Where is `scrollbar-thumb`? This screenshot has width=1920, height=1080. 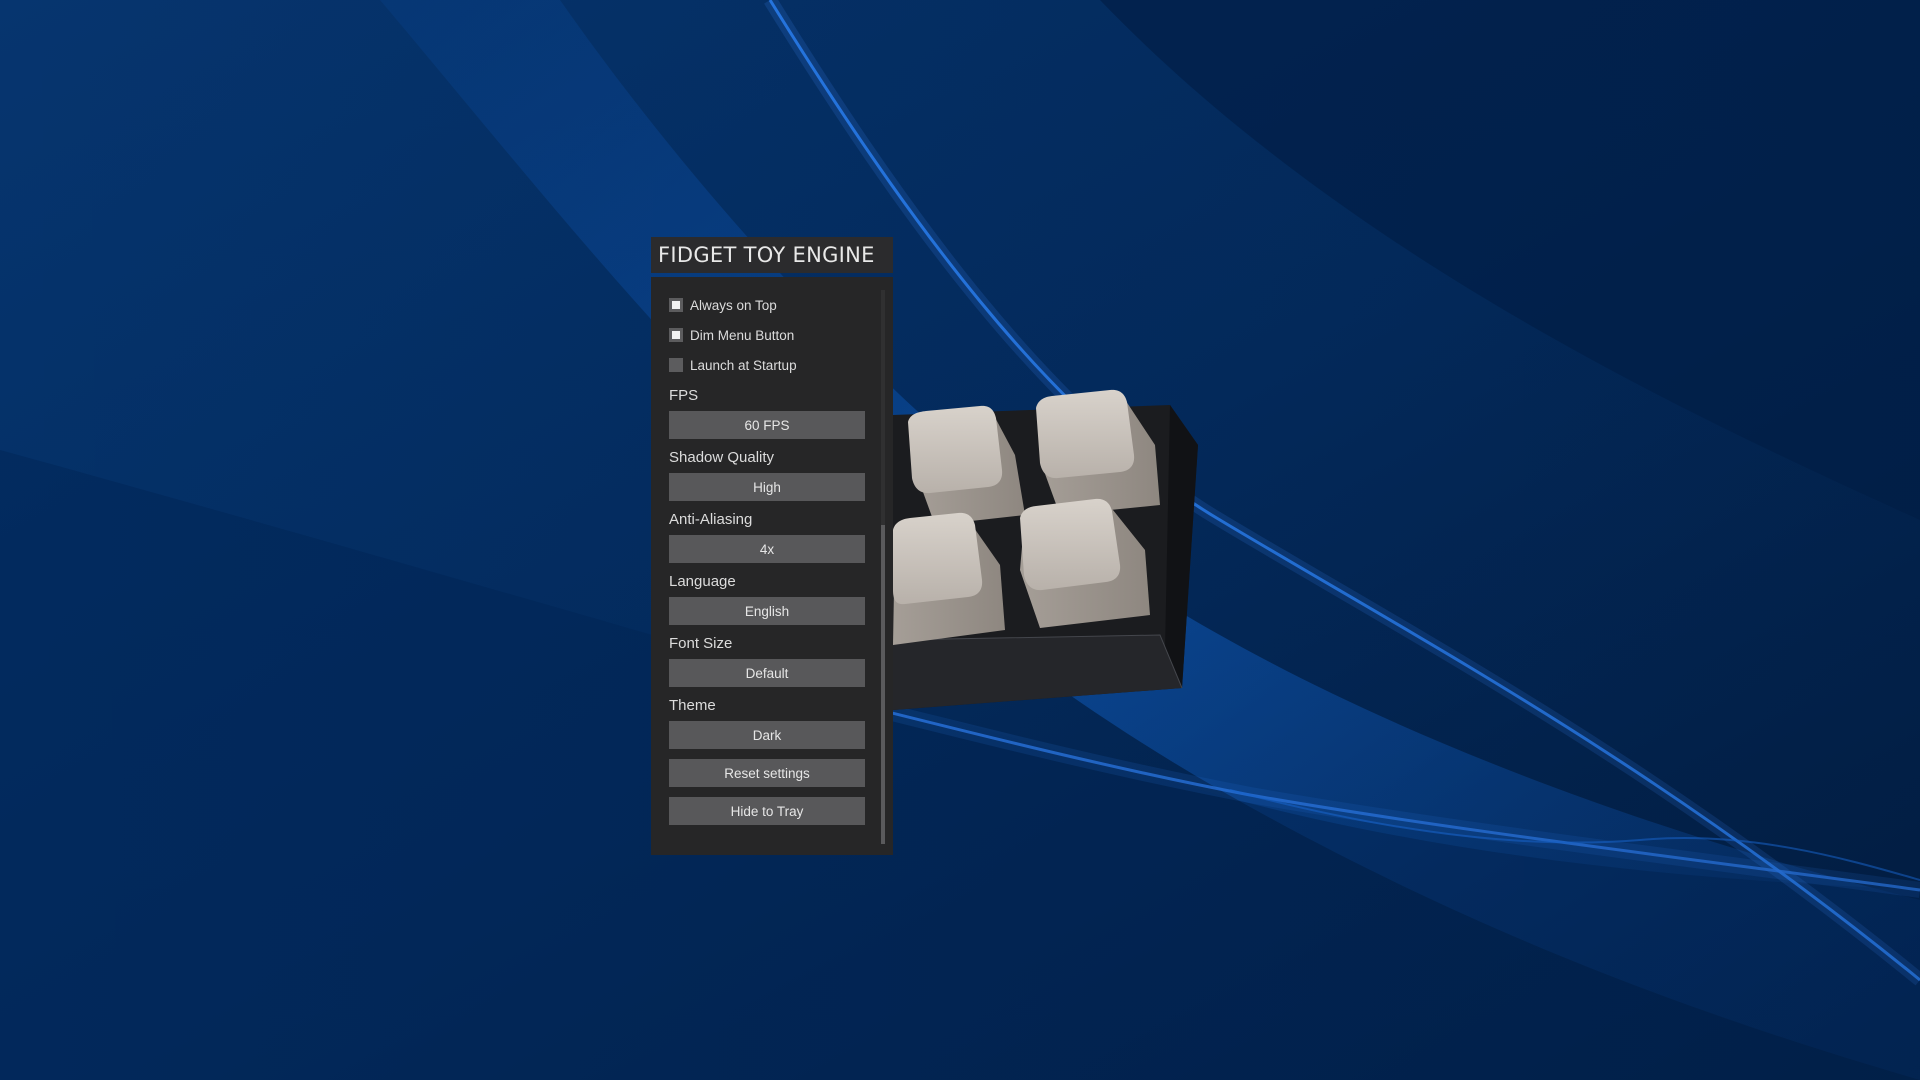 scrollbar-thumb is located at coordinates (883, 684).